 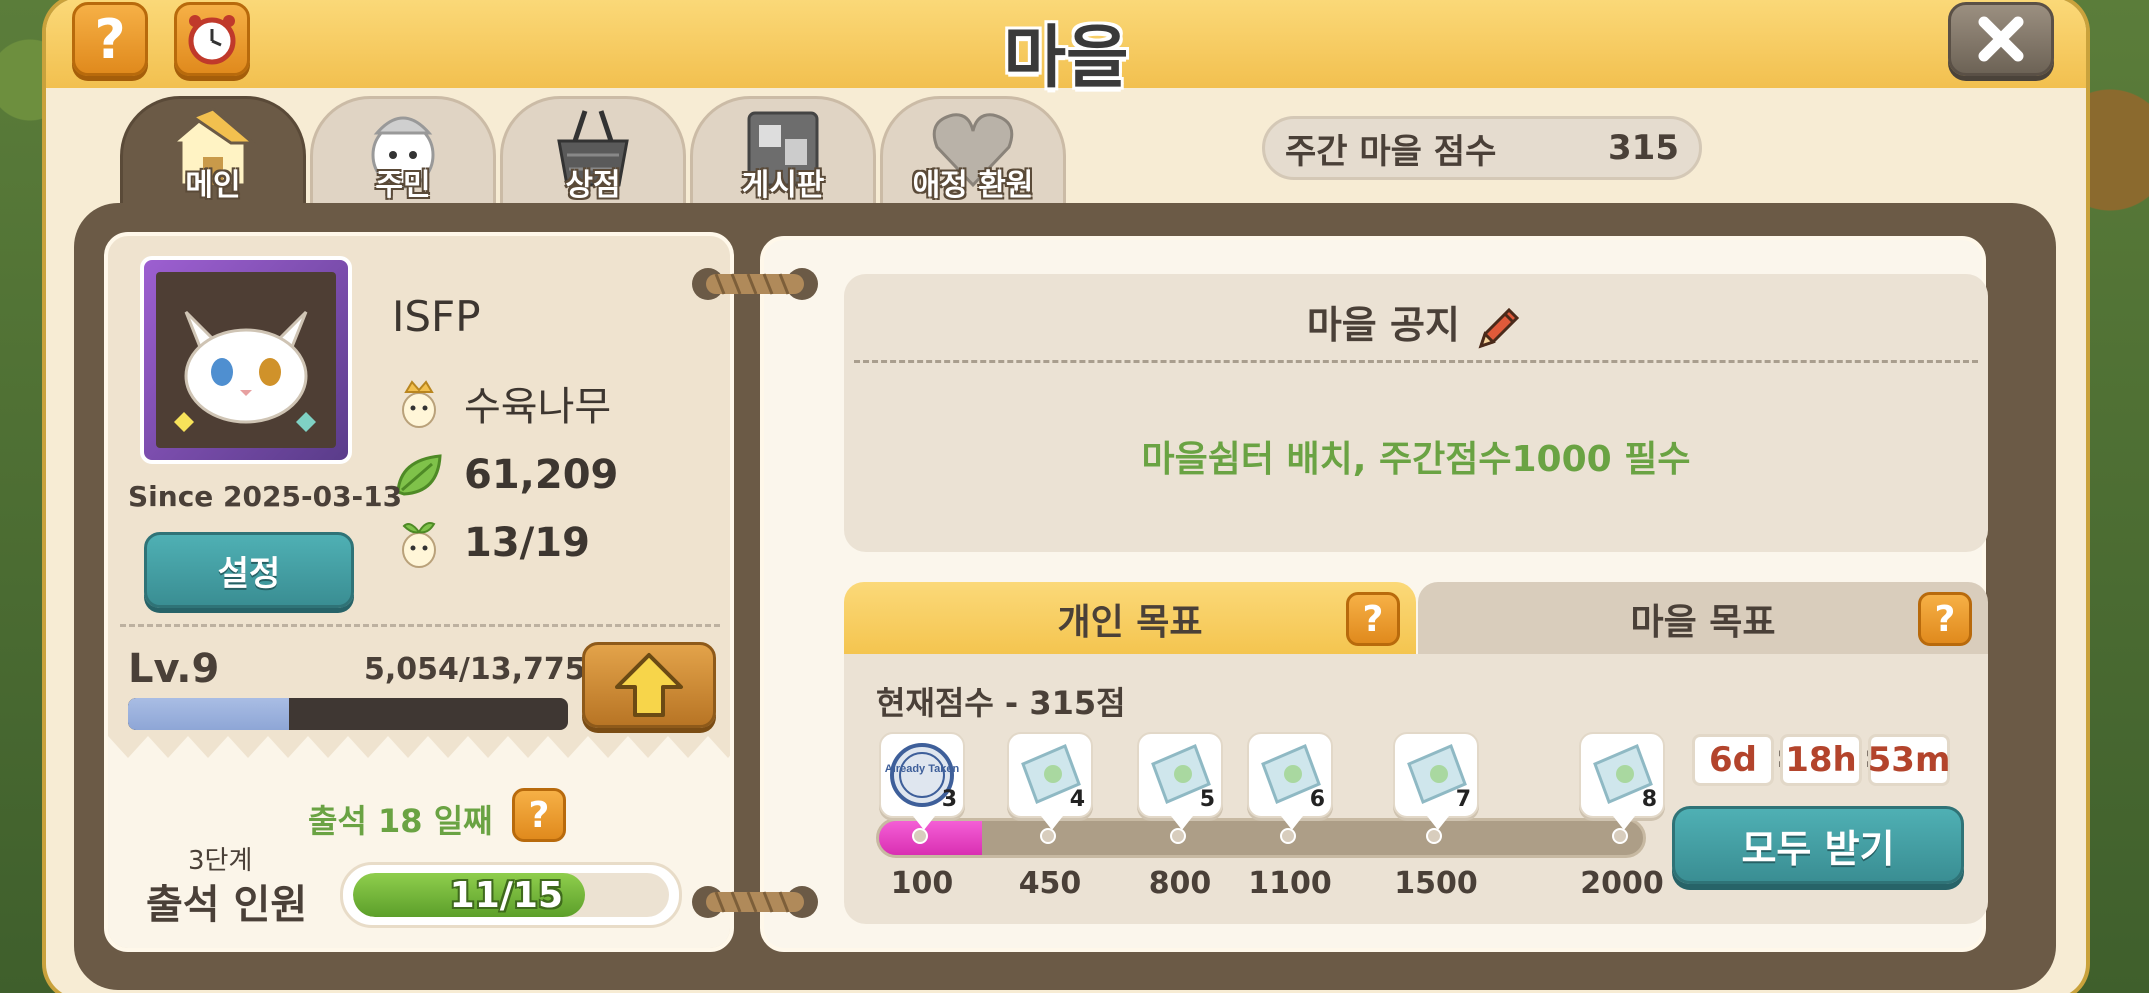 I want to click on milestone-number: 7, so click(x=1463, y=799).